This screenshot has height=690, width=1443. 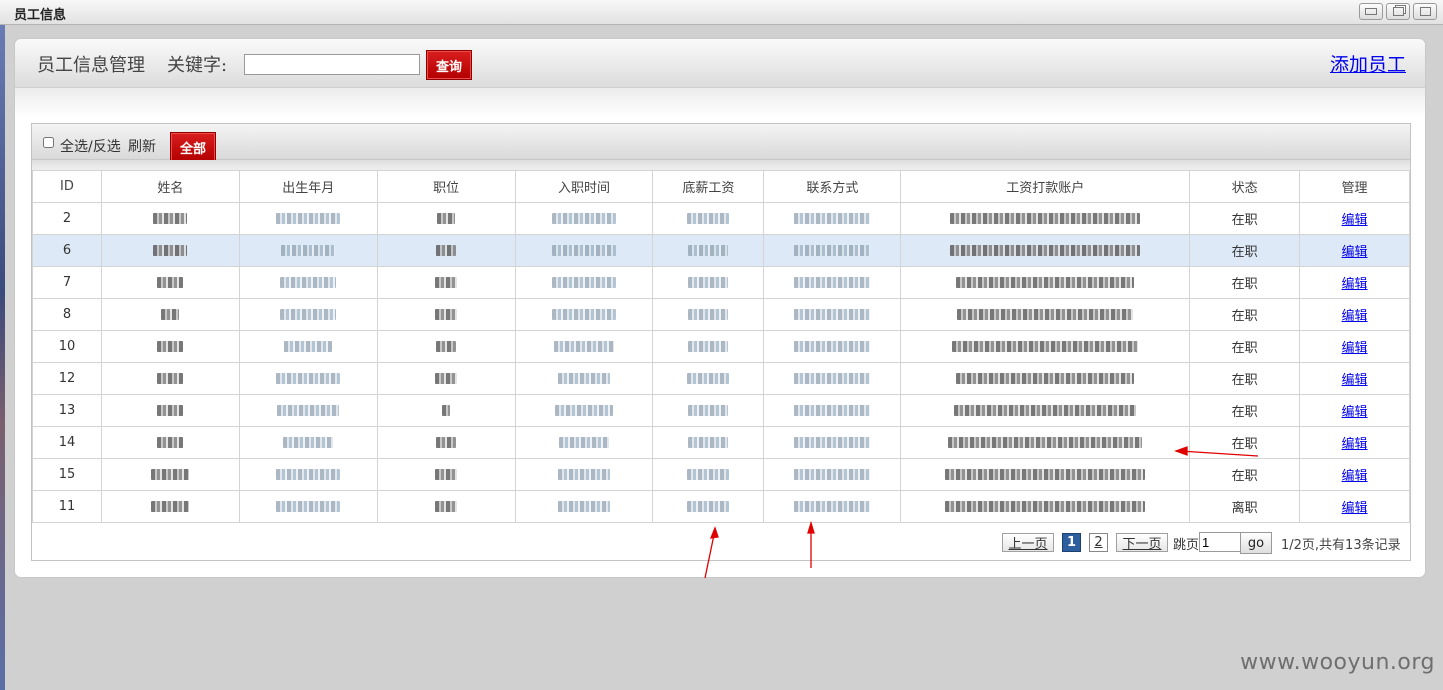 I want to click on column-header-payroll-account: 工资打款账户, so click(x=1045, y=186).